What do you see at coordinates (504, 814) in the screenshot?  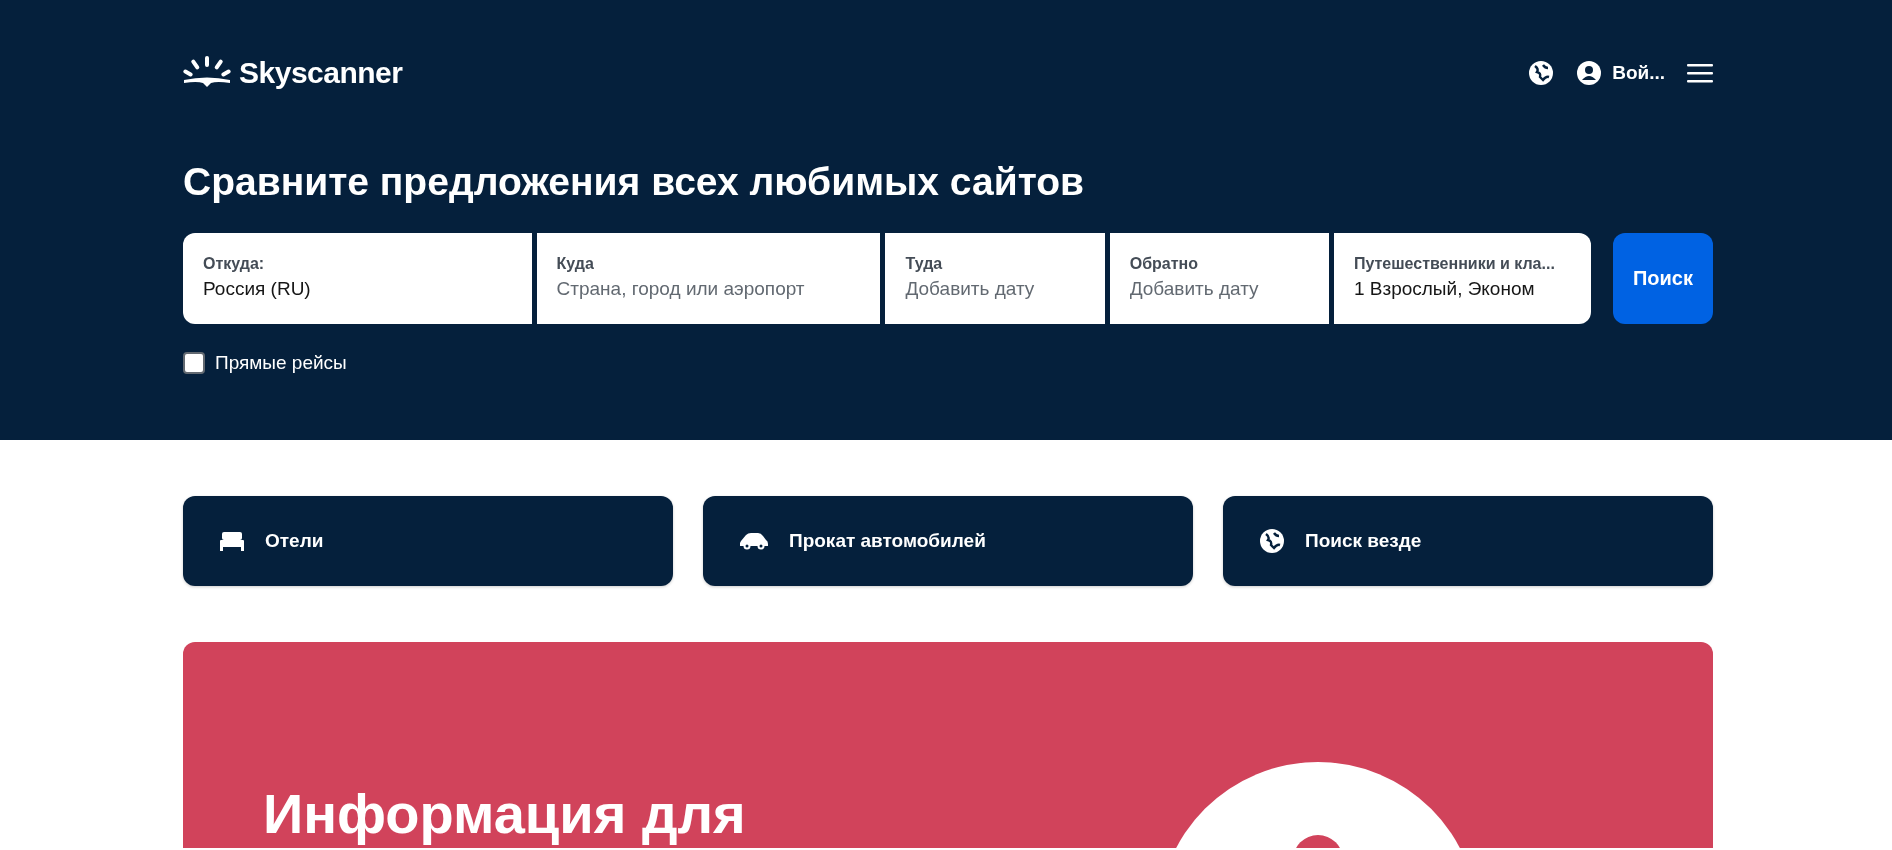 I see `banner-heading: Информация для` at bounding box center [504, 814].